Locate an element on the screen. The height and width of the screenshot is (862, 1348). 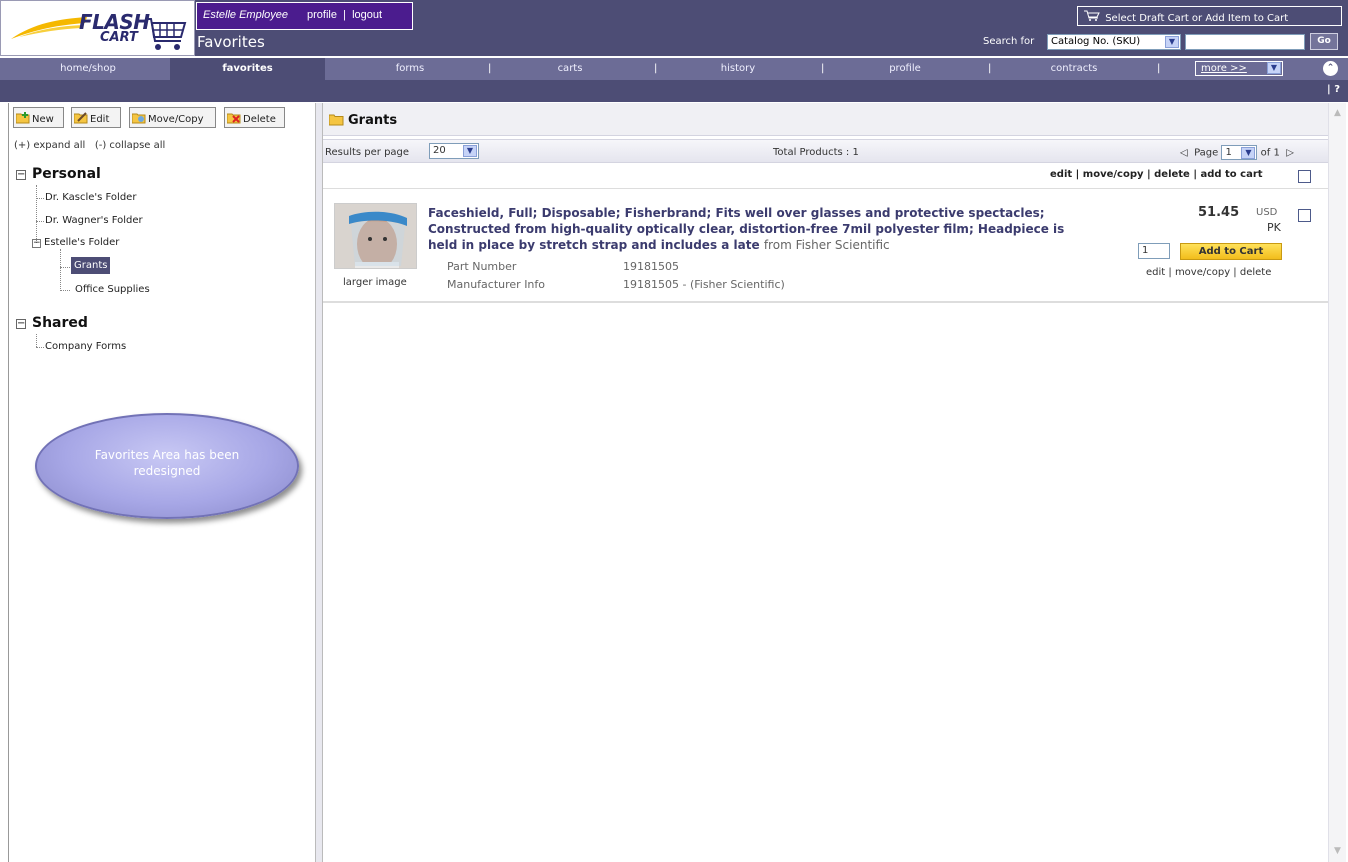
page-label: Page is located at coordinates (1206, 153).